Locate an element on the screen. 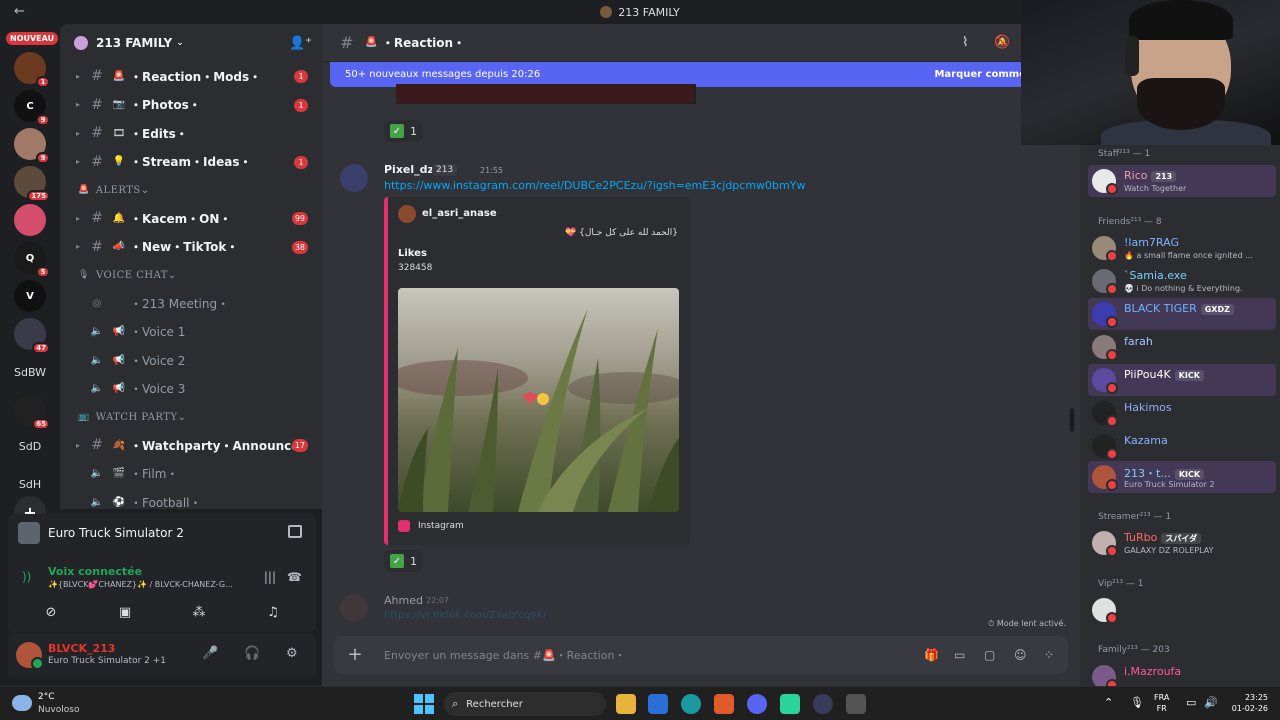 This screenshot has width=1280, height=720. chevron-up-icon: ⌃ is located at coordinates (1108, 702).